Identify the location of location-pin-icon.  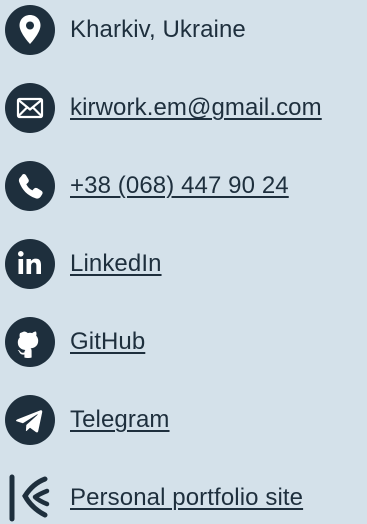
(30, 30).